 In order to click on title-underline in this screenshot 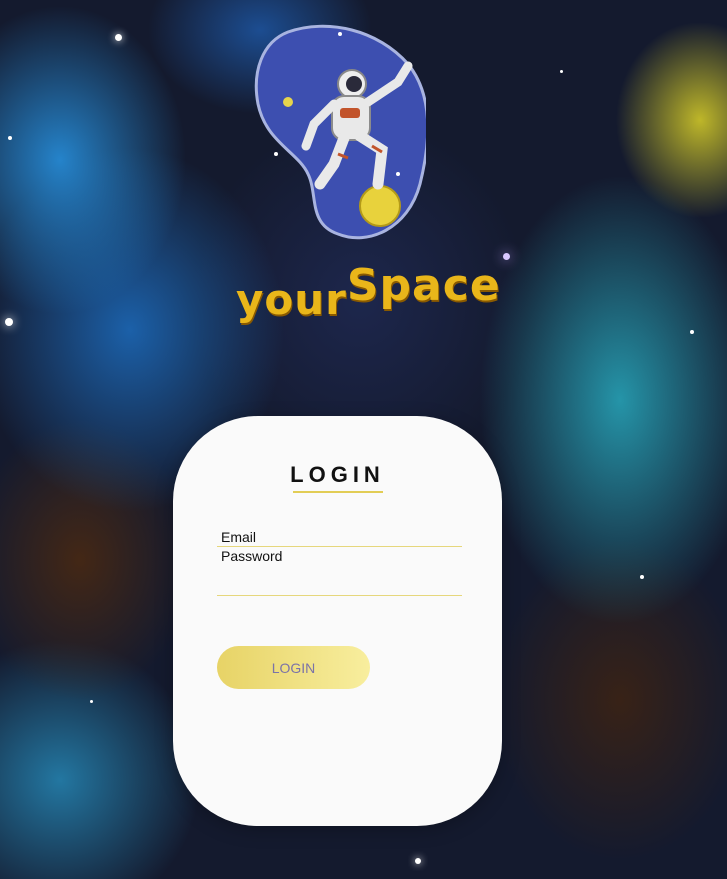, I will do `click(338, 492)`.